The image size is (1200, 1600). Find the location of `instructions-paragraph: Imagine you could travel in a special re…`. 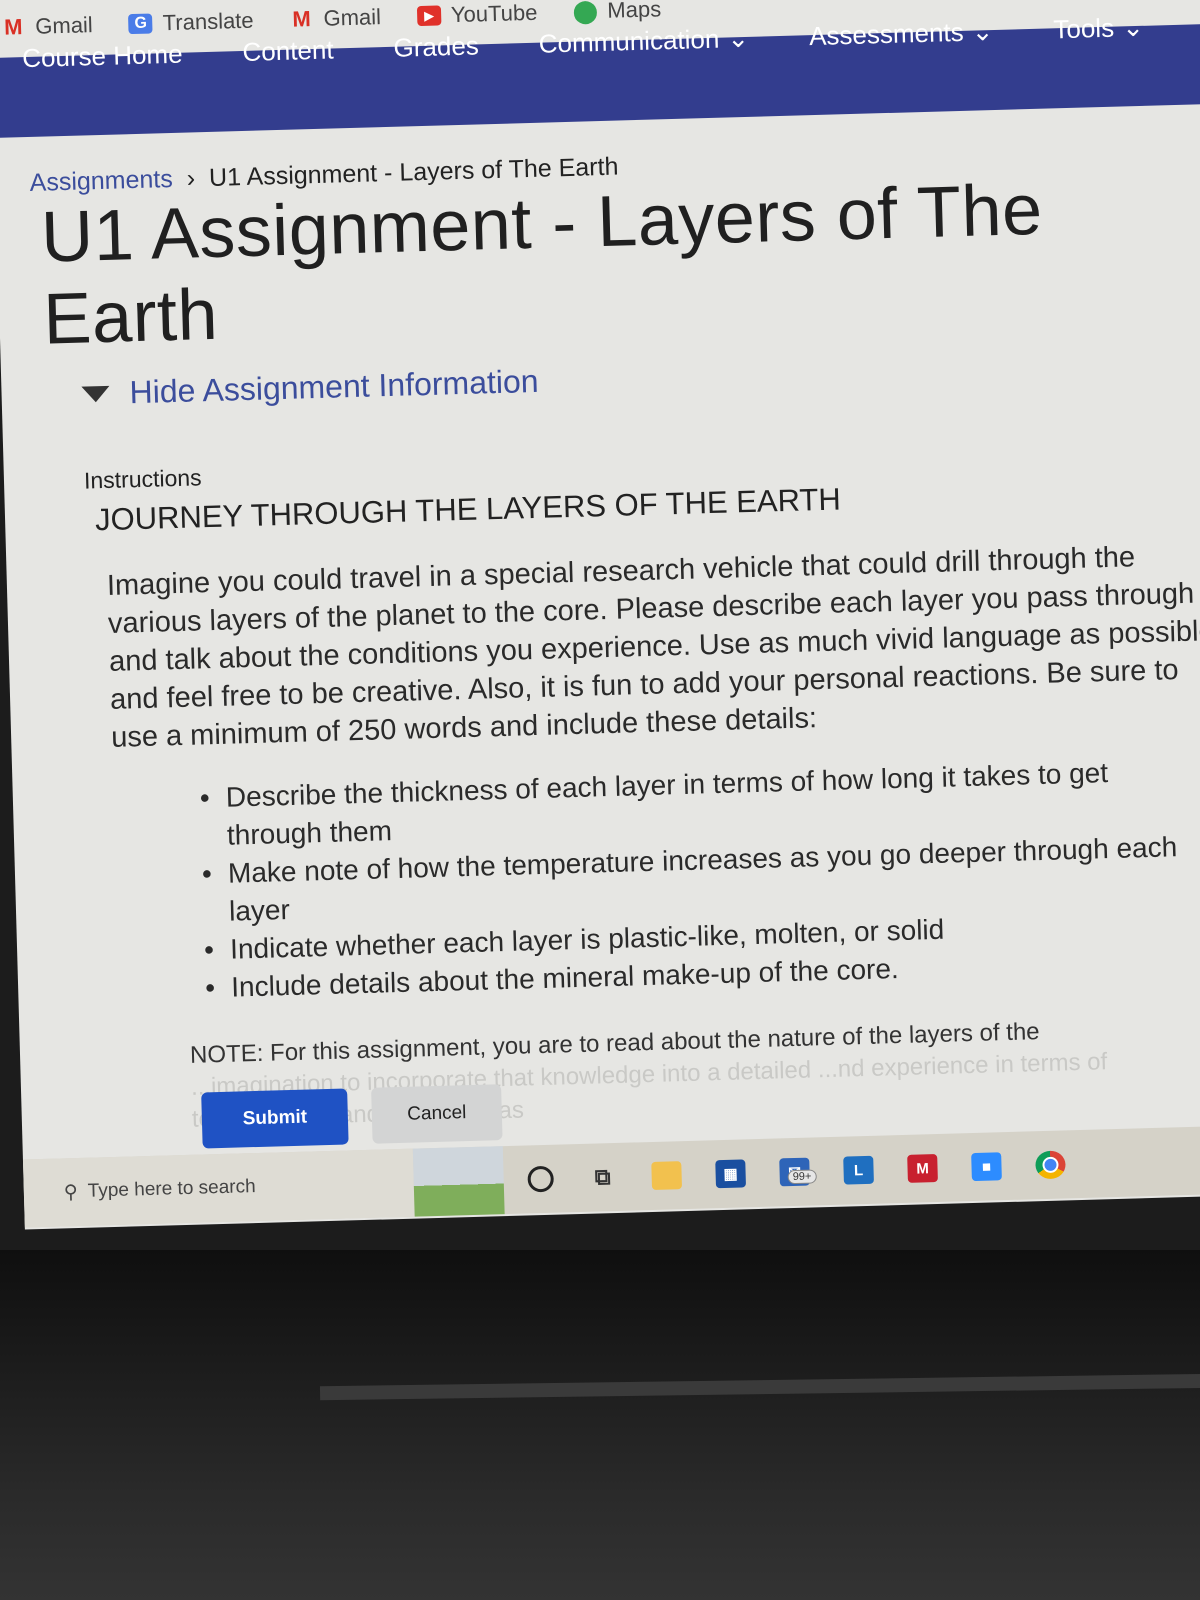

instructions-paragraph: Imagine you could travel in a special re… is located at coordinates (653, 647).